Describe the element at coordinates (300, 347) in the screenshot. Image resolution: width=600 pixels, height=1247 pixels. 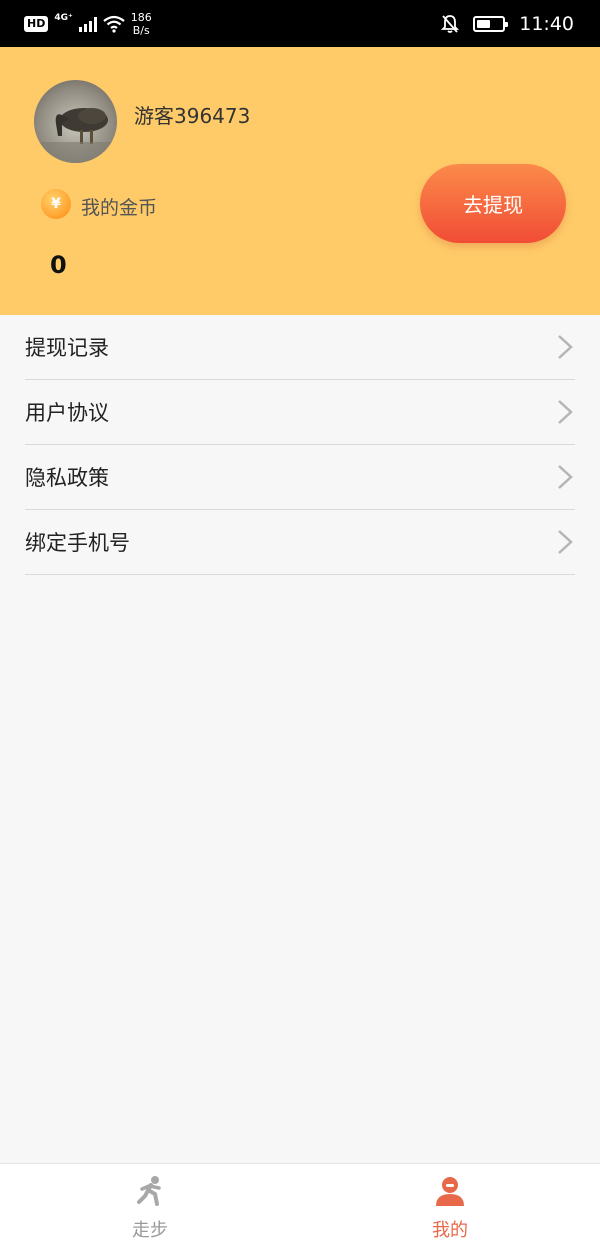
I see `menu-item-withdraw-records: 提现记录` at that location.